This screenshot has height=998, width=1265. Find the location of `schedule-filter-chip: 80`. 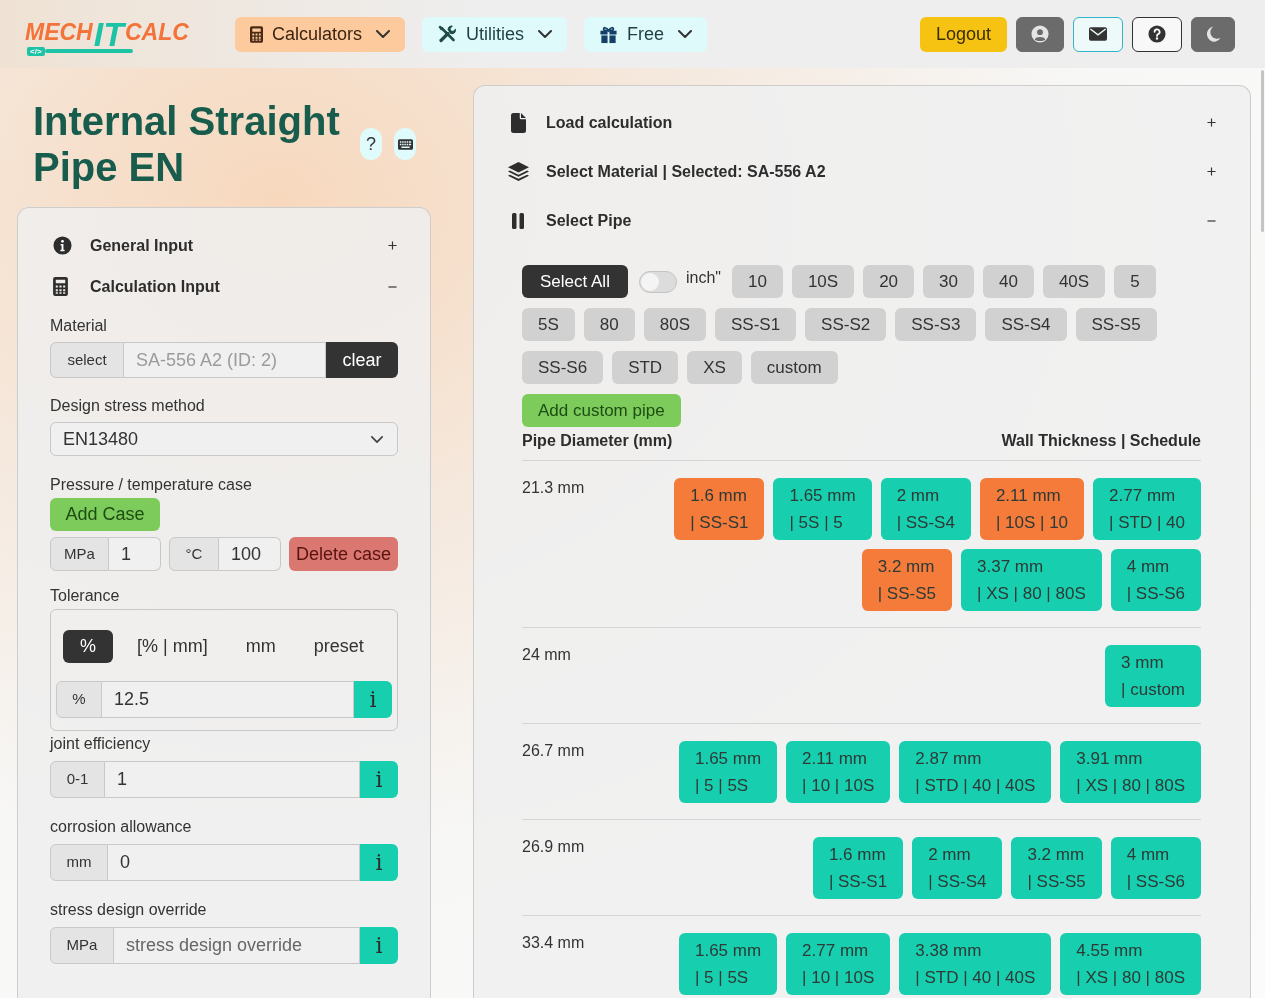

schedule-filter-chip: 80 is located at coordinates (609, 324).